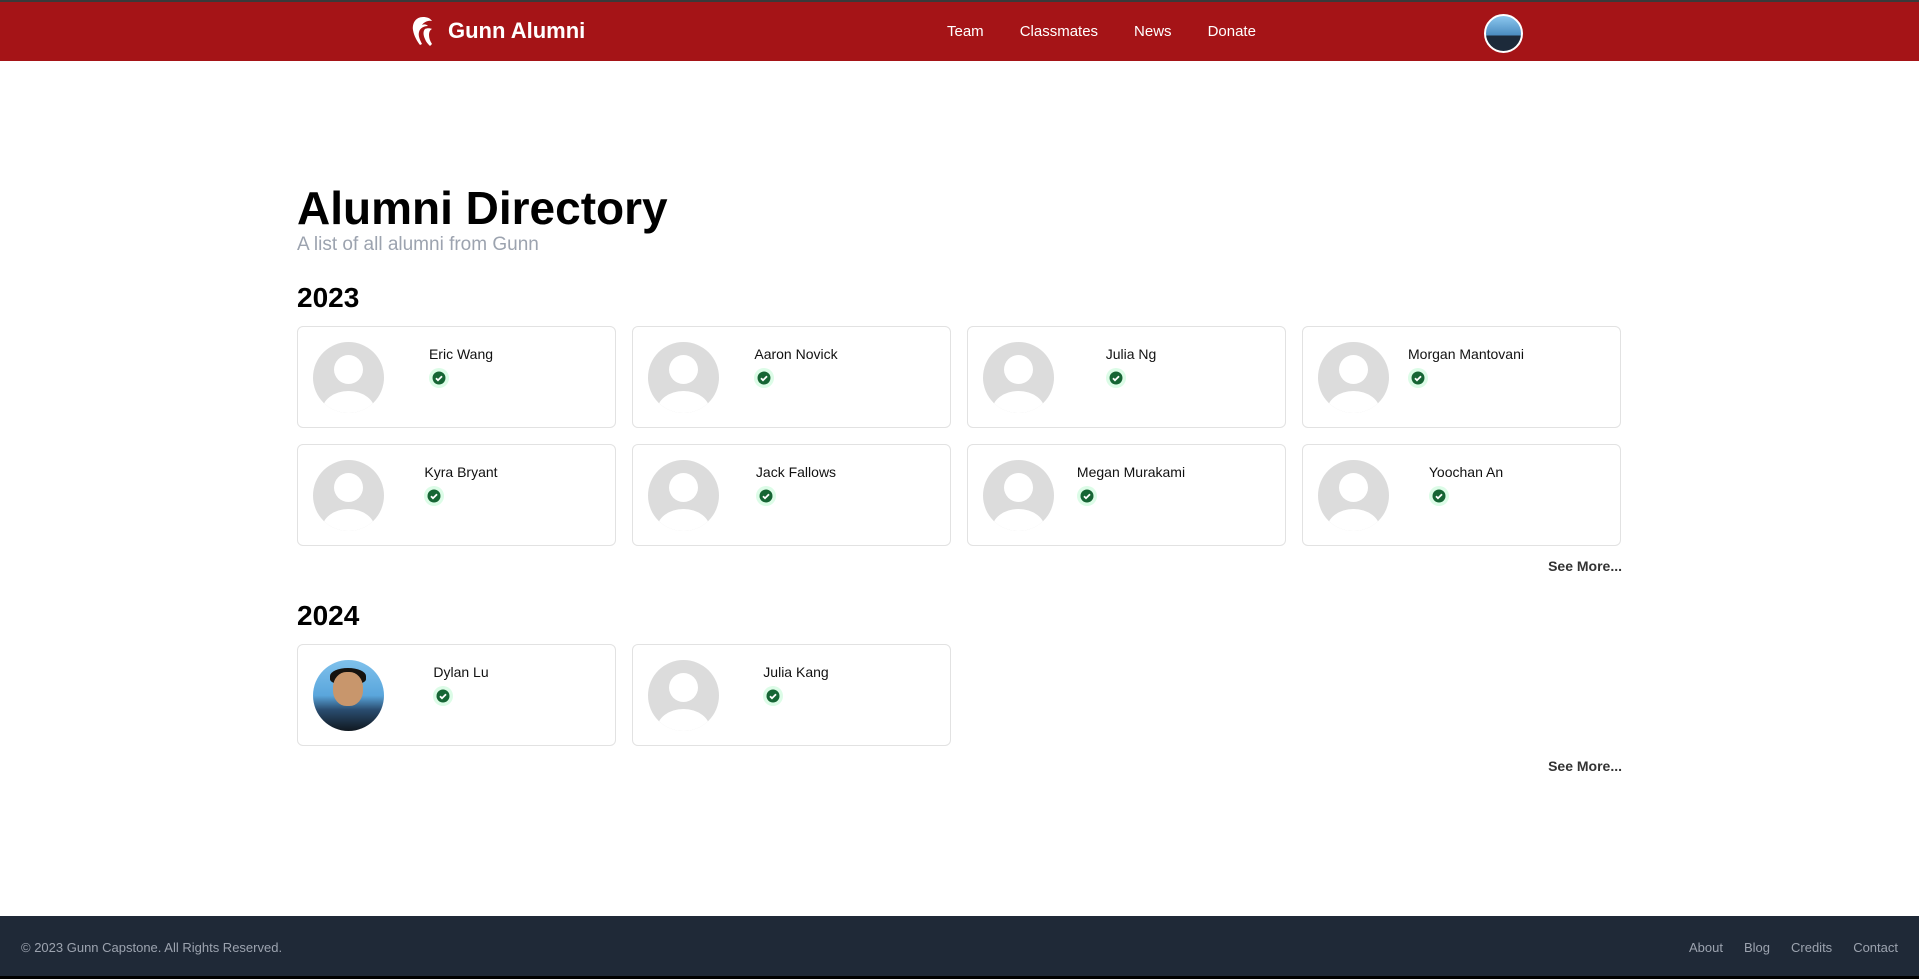  I want to click on alumni-card: Jack Fallows, so click(791, 495).